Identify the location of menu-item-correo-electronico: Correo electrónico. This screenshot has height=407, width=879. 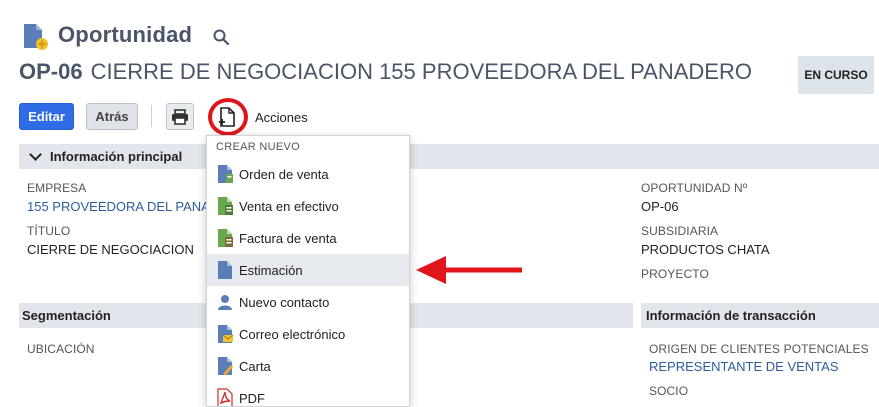
(308, 334).